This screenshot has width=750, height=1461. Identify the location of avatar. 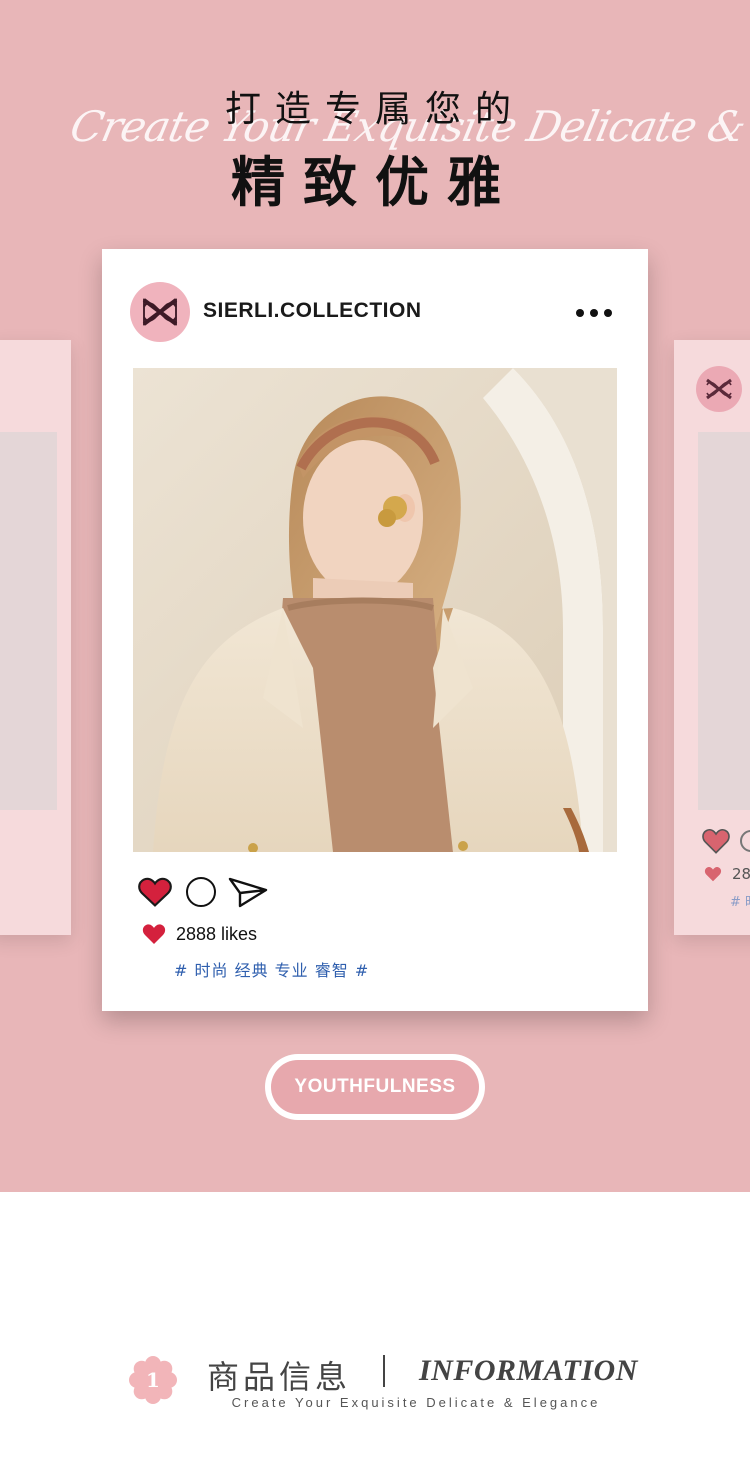
(160, 312).